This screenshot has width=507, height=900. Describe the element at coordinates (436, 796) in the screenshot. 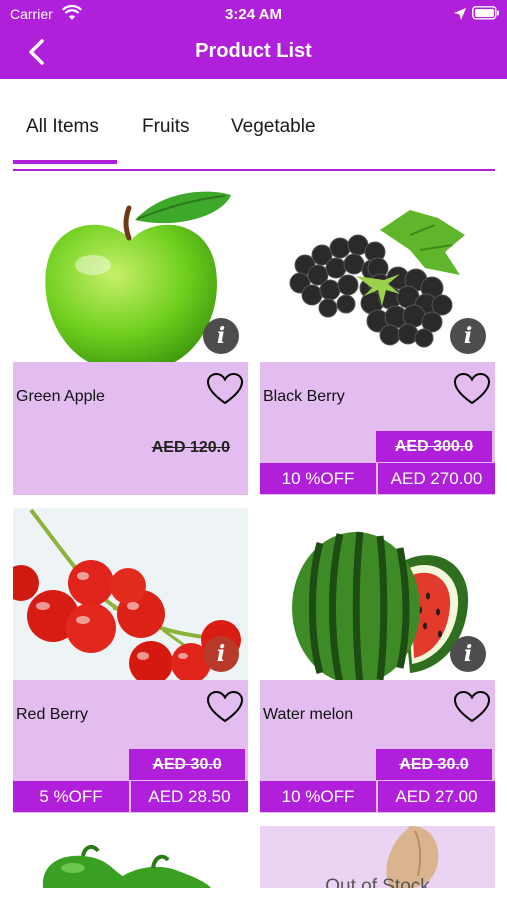

I see `sale-price: AED 27.00` at that location.